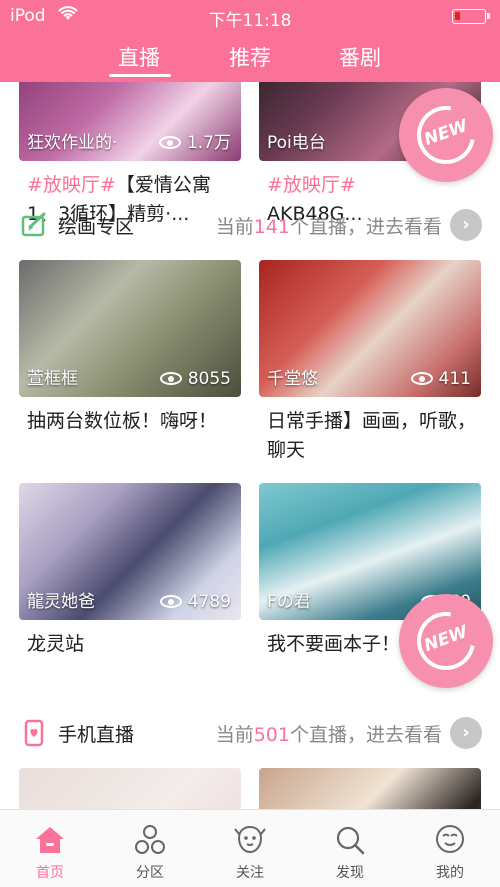  I want to click on nav-discover: 发现, so click(350, 848).